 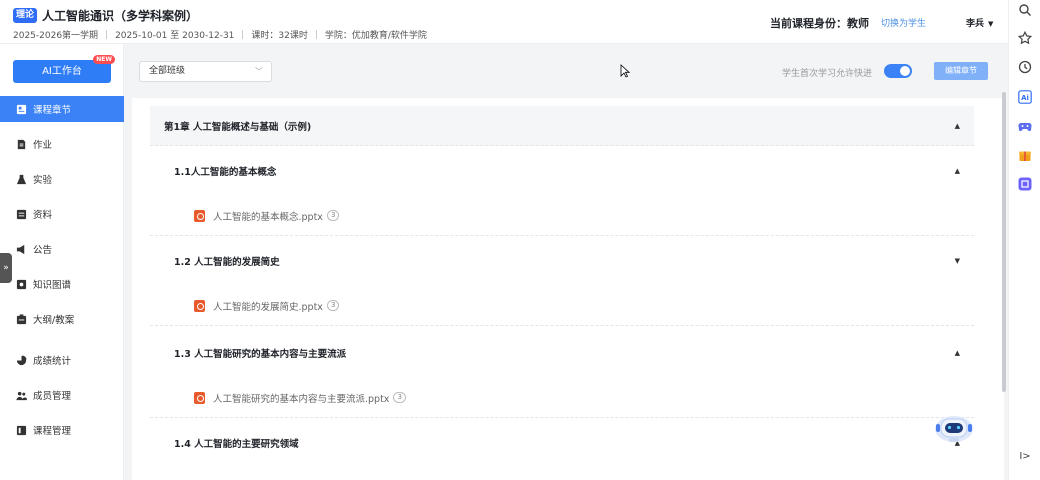 I want to click on ai-icon: Ai, so click(x=1025, y=97).